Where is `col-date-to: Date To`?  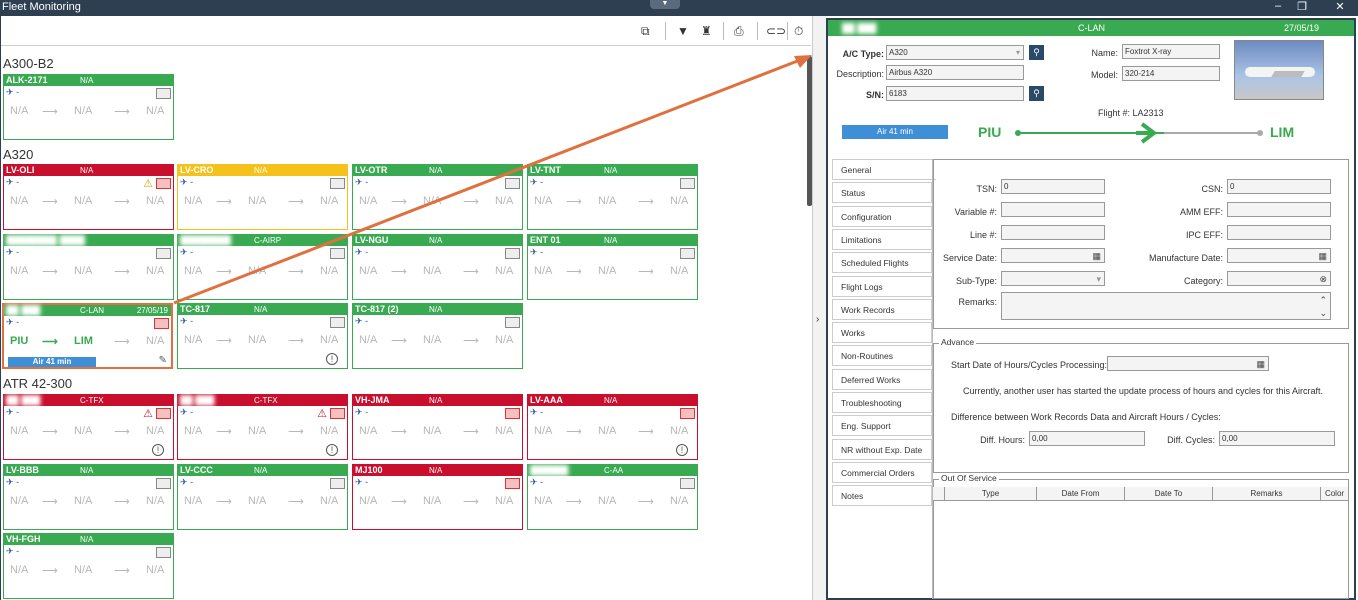
col-date-to: Date To is located at coordinates (1169, 494).